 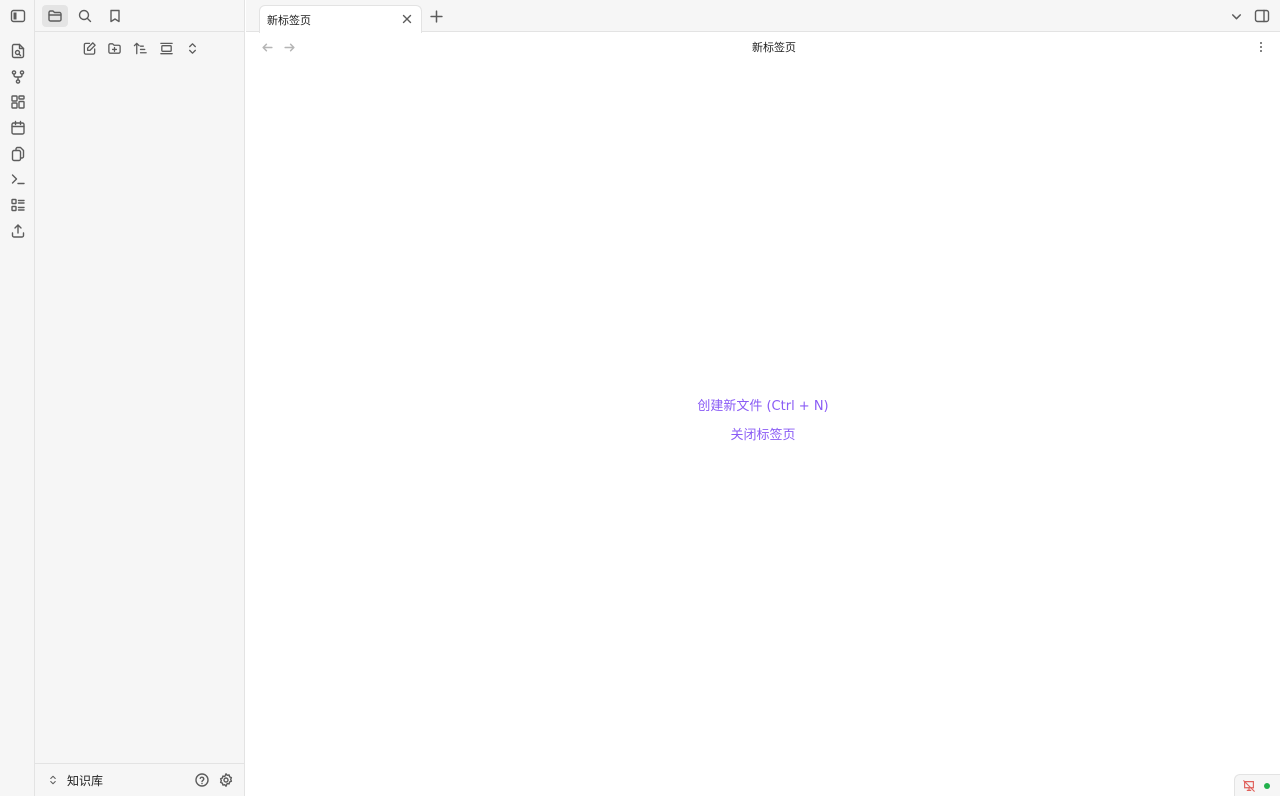 I want to click on new-note-button, so click(x=89, y=48).